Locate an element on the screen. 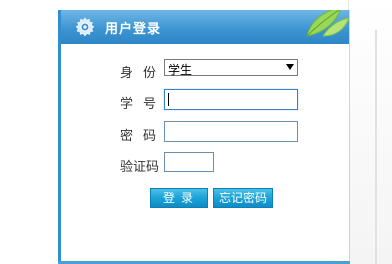 Image resolution: width=392 pixels, height=264 pixels. student-id-label: 学号 is located at coordinates (143, 104).